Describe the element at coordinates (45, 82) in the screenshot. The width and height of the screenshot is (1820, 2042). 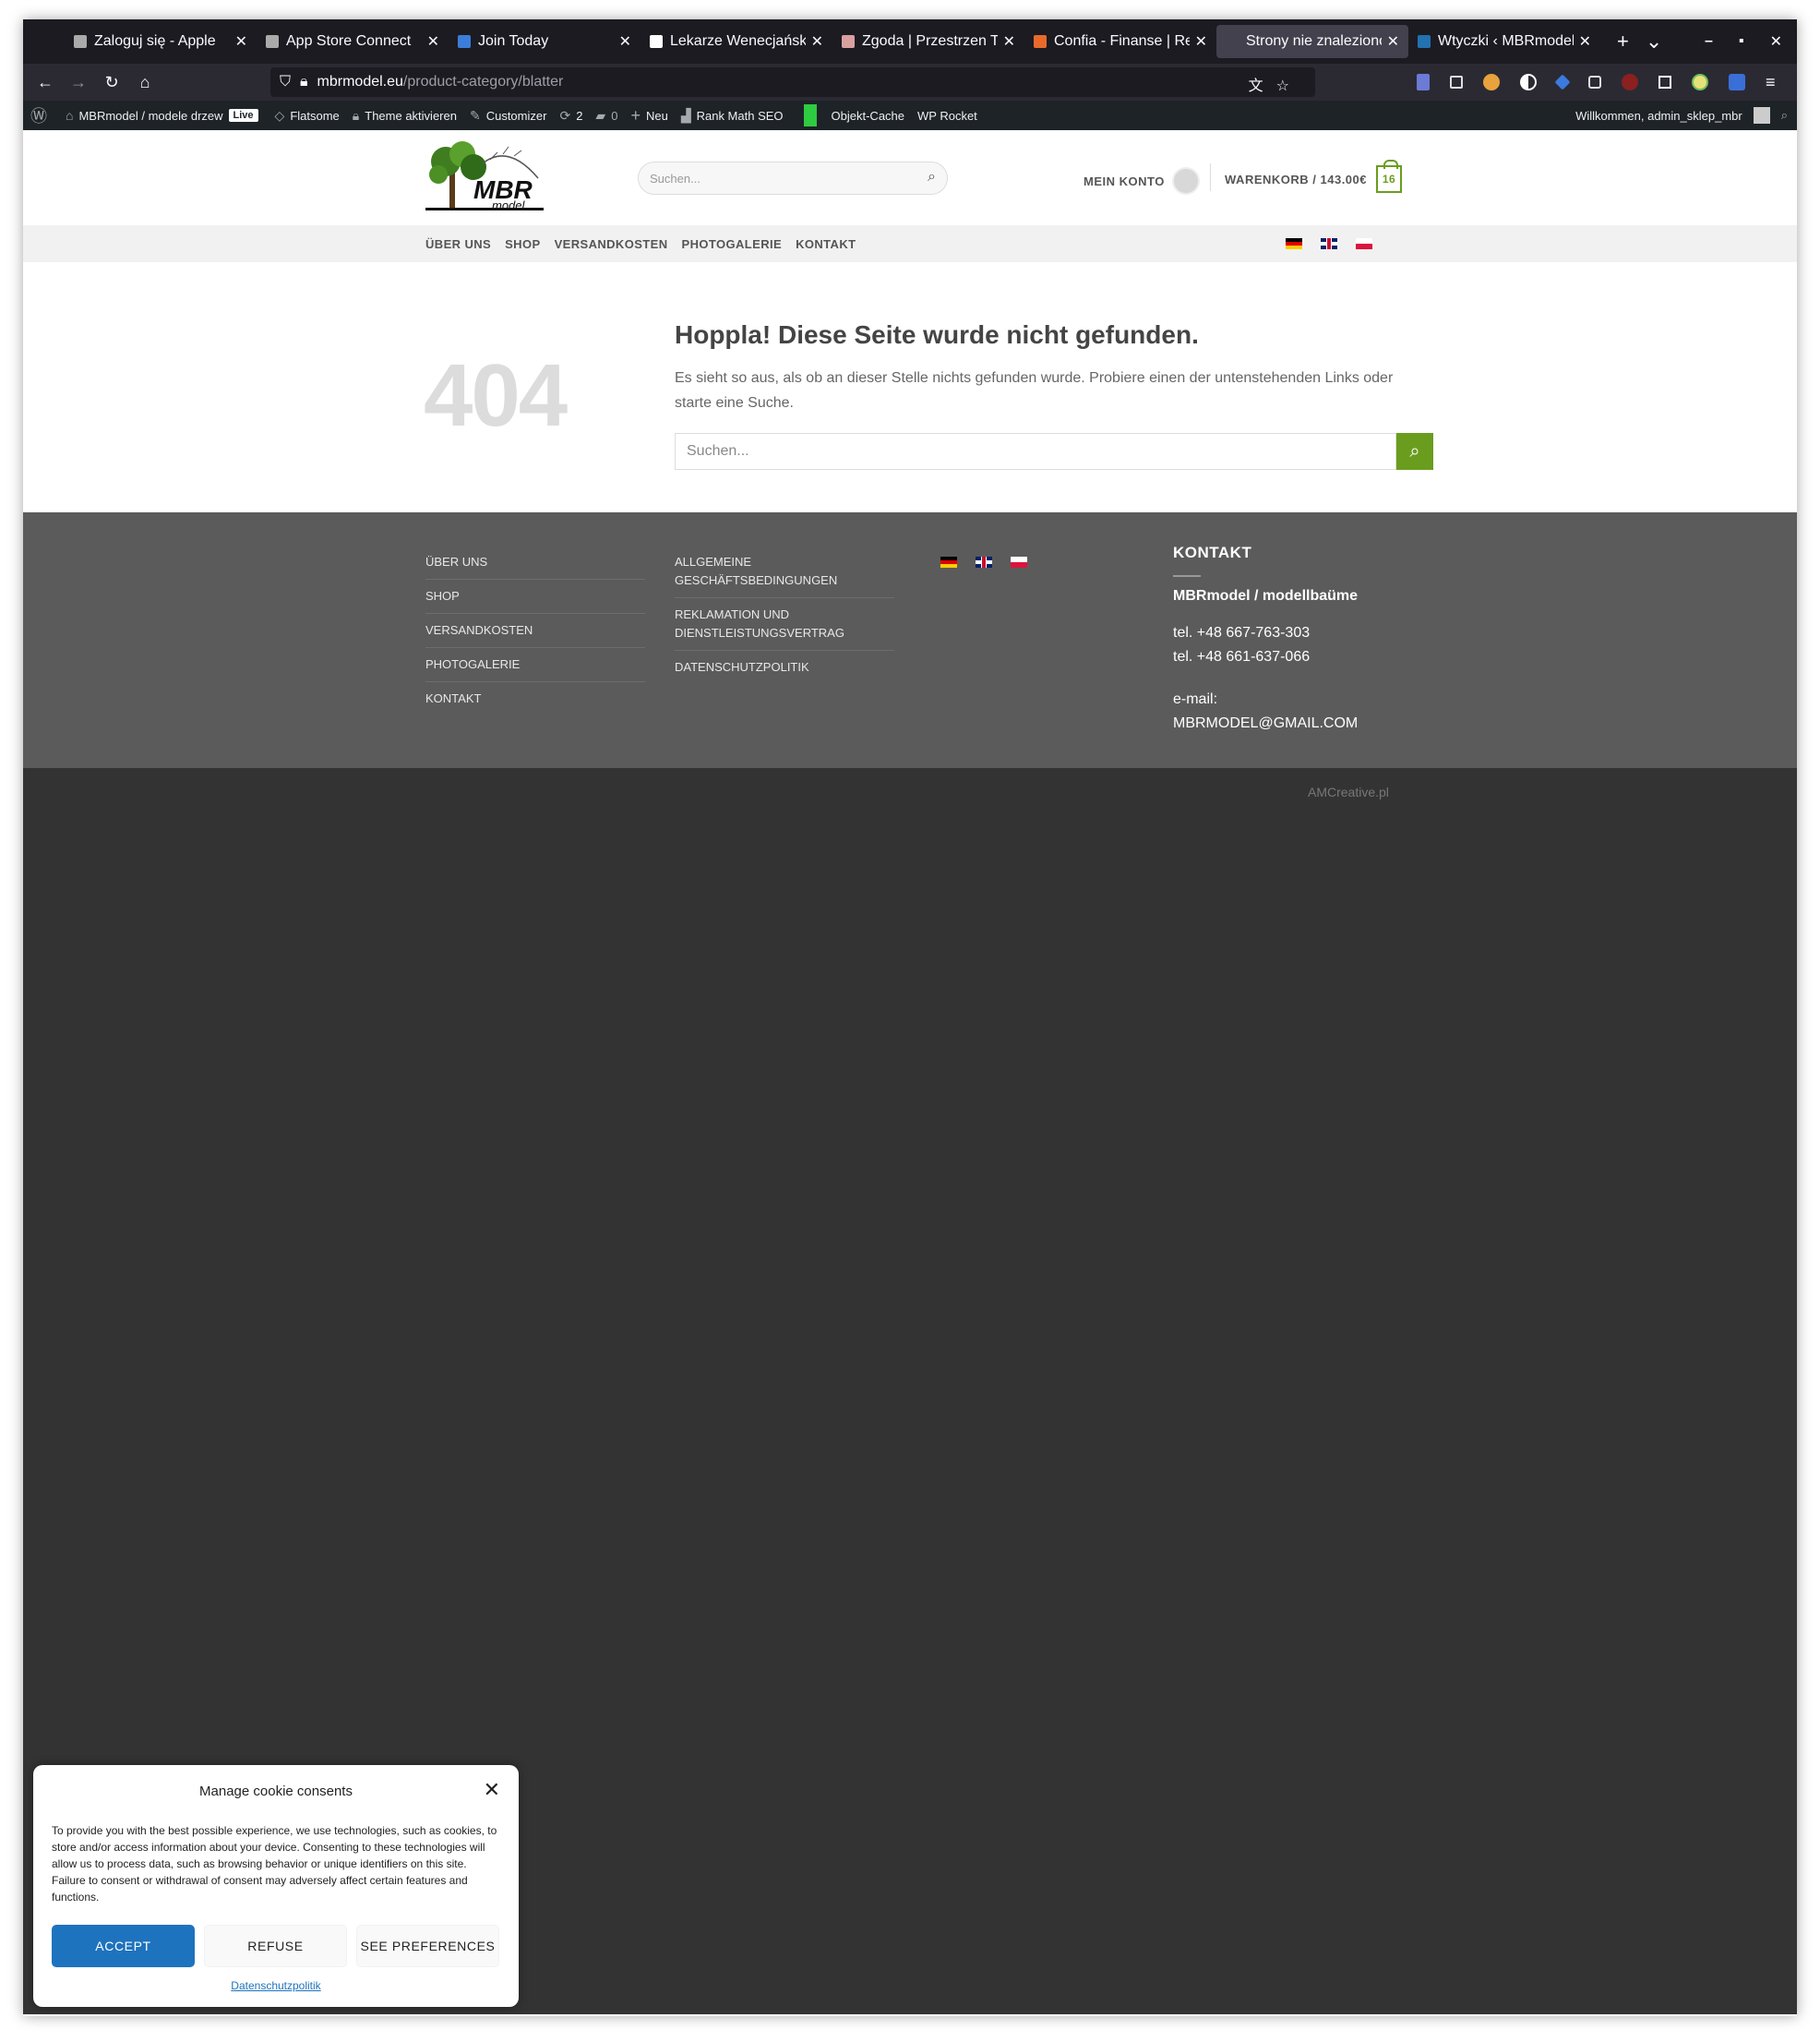
I see `back-icon: ←` at that location.